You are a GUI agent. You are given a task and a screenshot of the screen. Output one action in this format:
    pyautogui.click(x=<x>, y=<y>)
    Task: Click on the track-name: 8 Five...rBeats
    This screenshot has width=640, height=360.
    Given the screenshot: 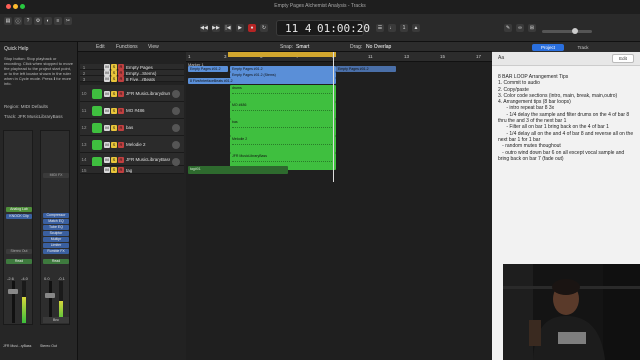 What is the action you would take?
    pyautogui.click(x=148, y=79)
    